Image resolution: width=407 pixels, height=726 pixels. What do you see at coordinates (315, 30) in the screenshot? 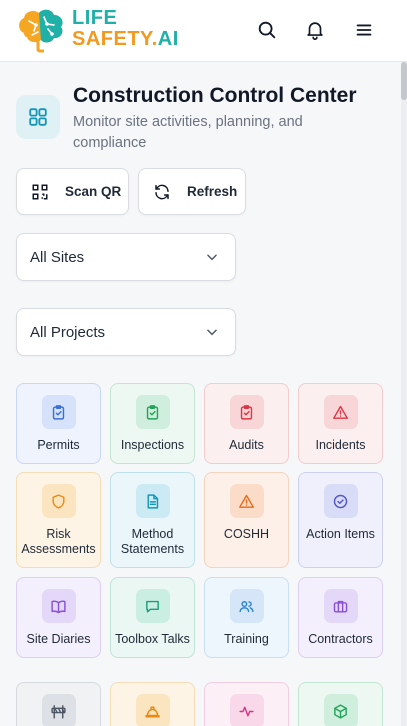
I see `bell-icon` at bounding box center [315, 30].